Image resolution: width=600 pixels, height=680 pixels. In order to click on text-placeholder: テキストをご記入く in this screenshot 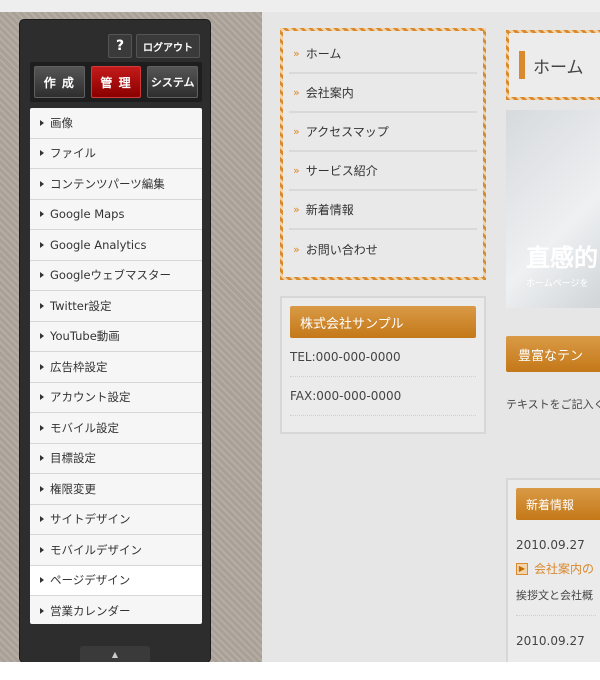, I will do `click(553, 404)`.